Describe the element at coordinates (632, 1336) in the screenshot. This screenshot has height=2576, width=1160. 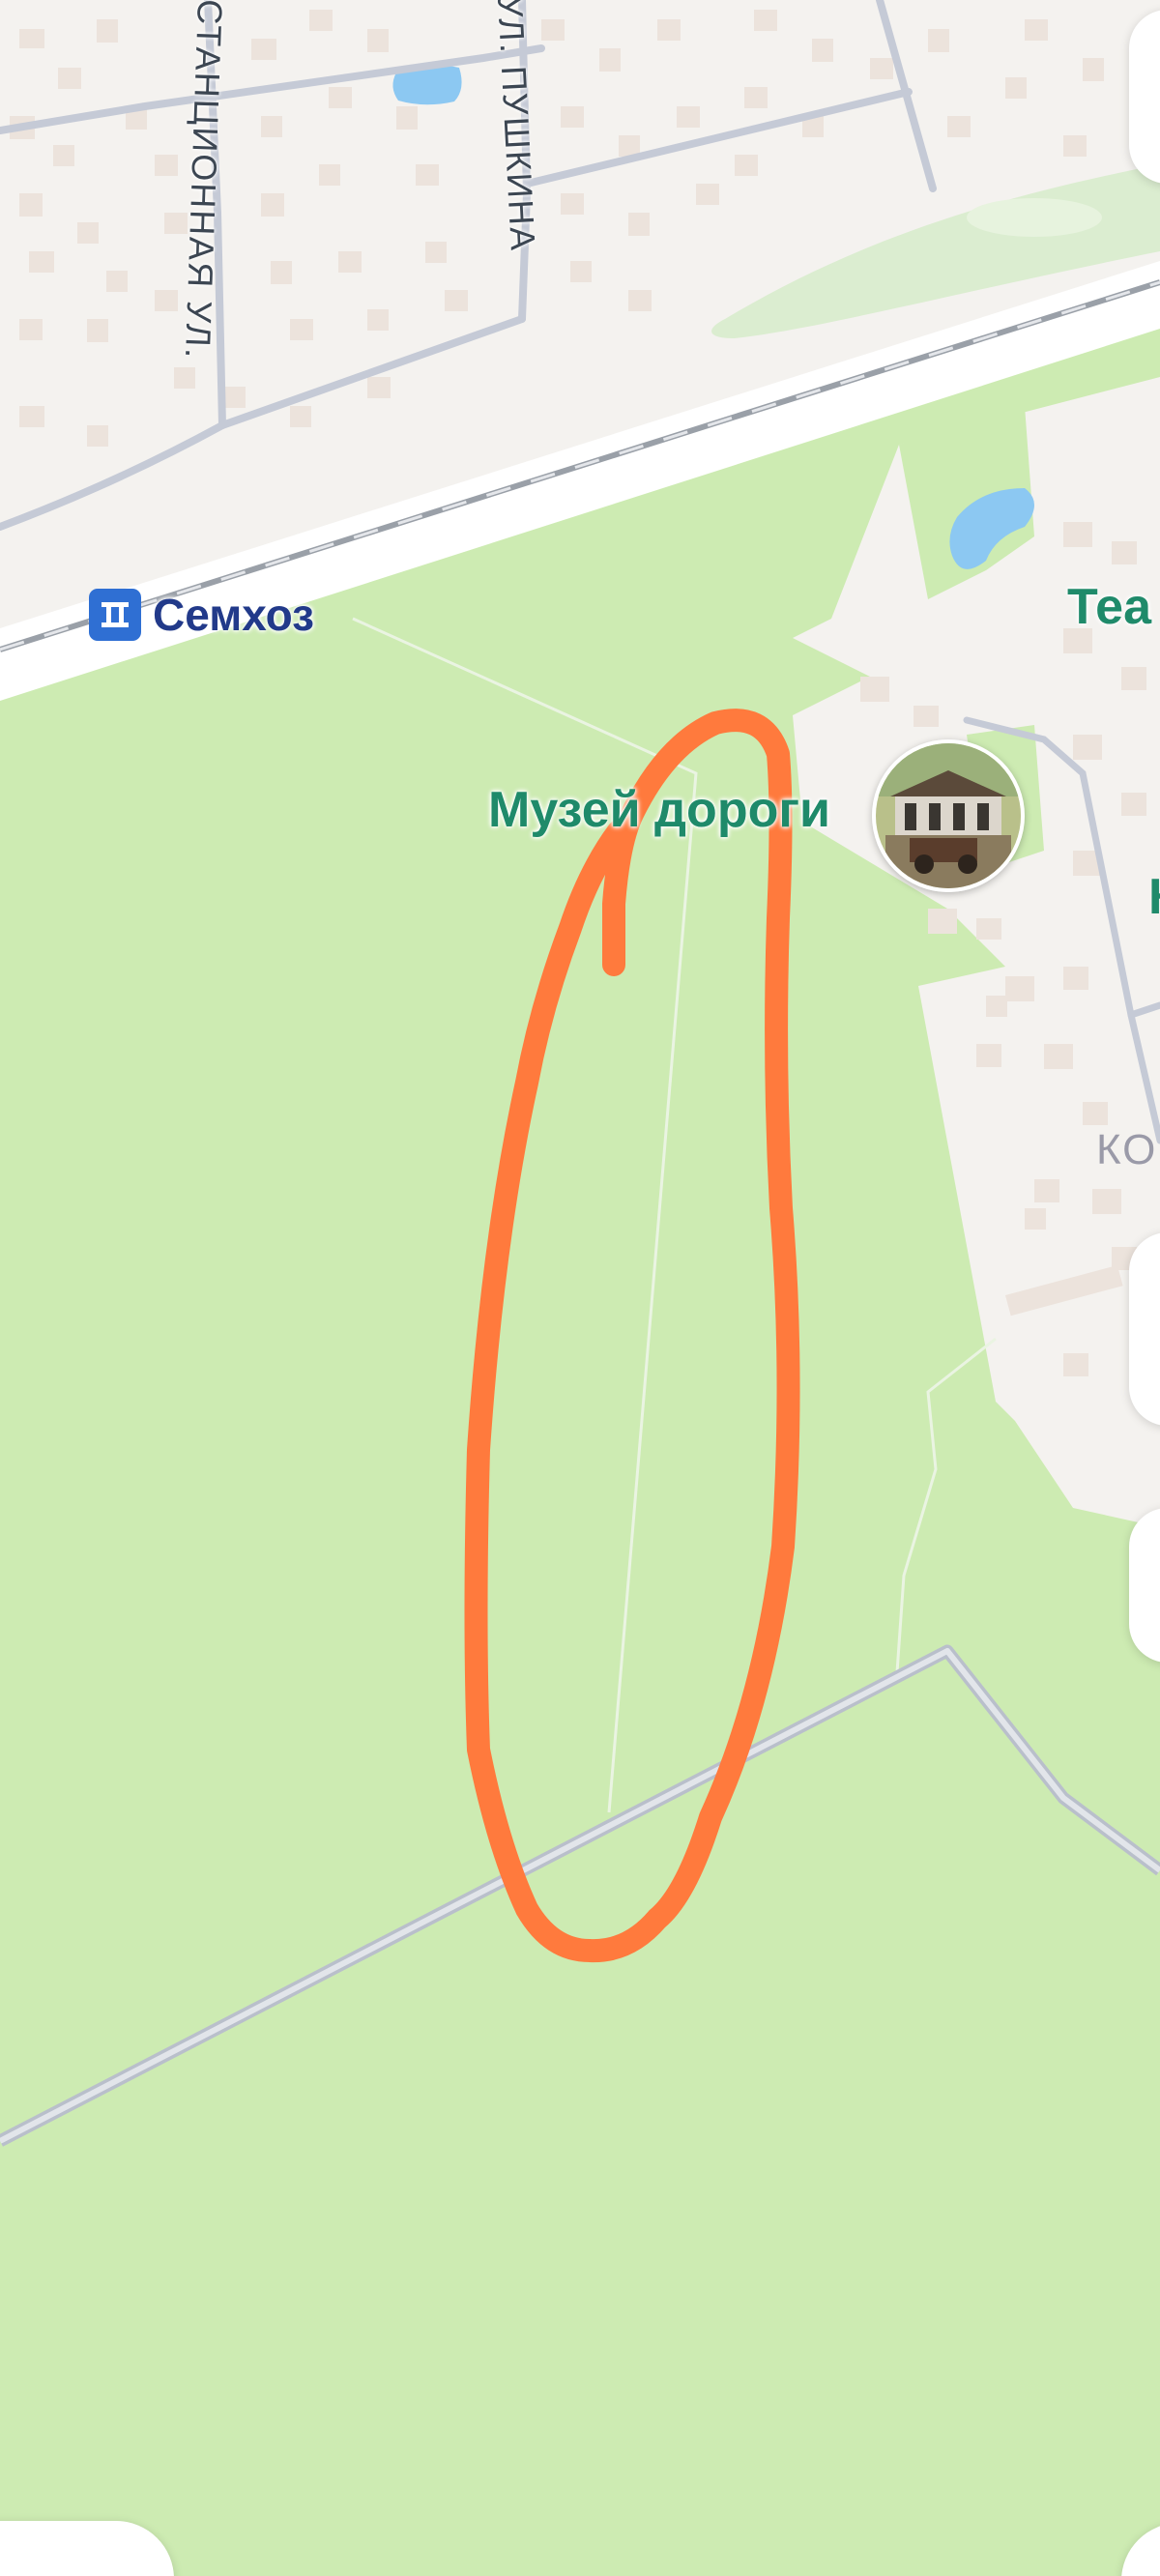
I see `freehand-annotation` at that location.